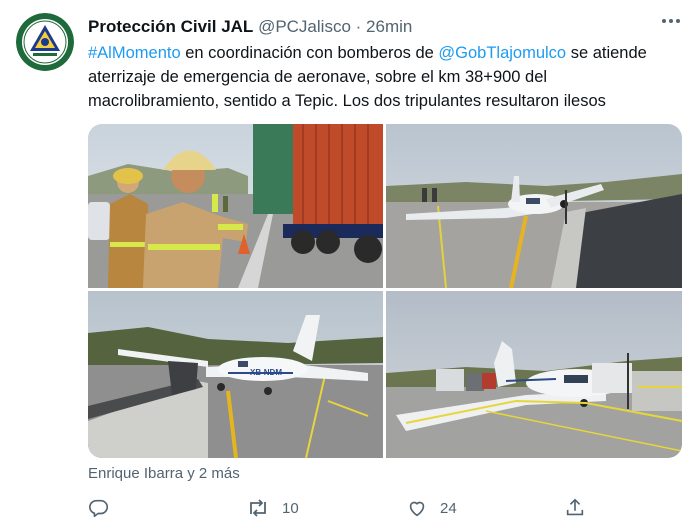  I want to click on hashtag-link: #AlMomento, so click(134, 53).